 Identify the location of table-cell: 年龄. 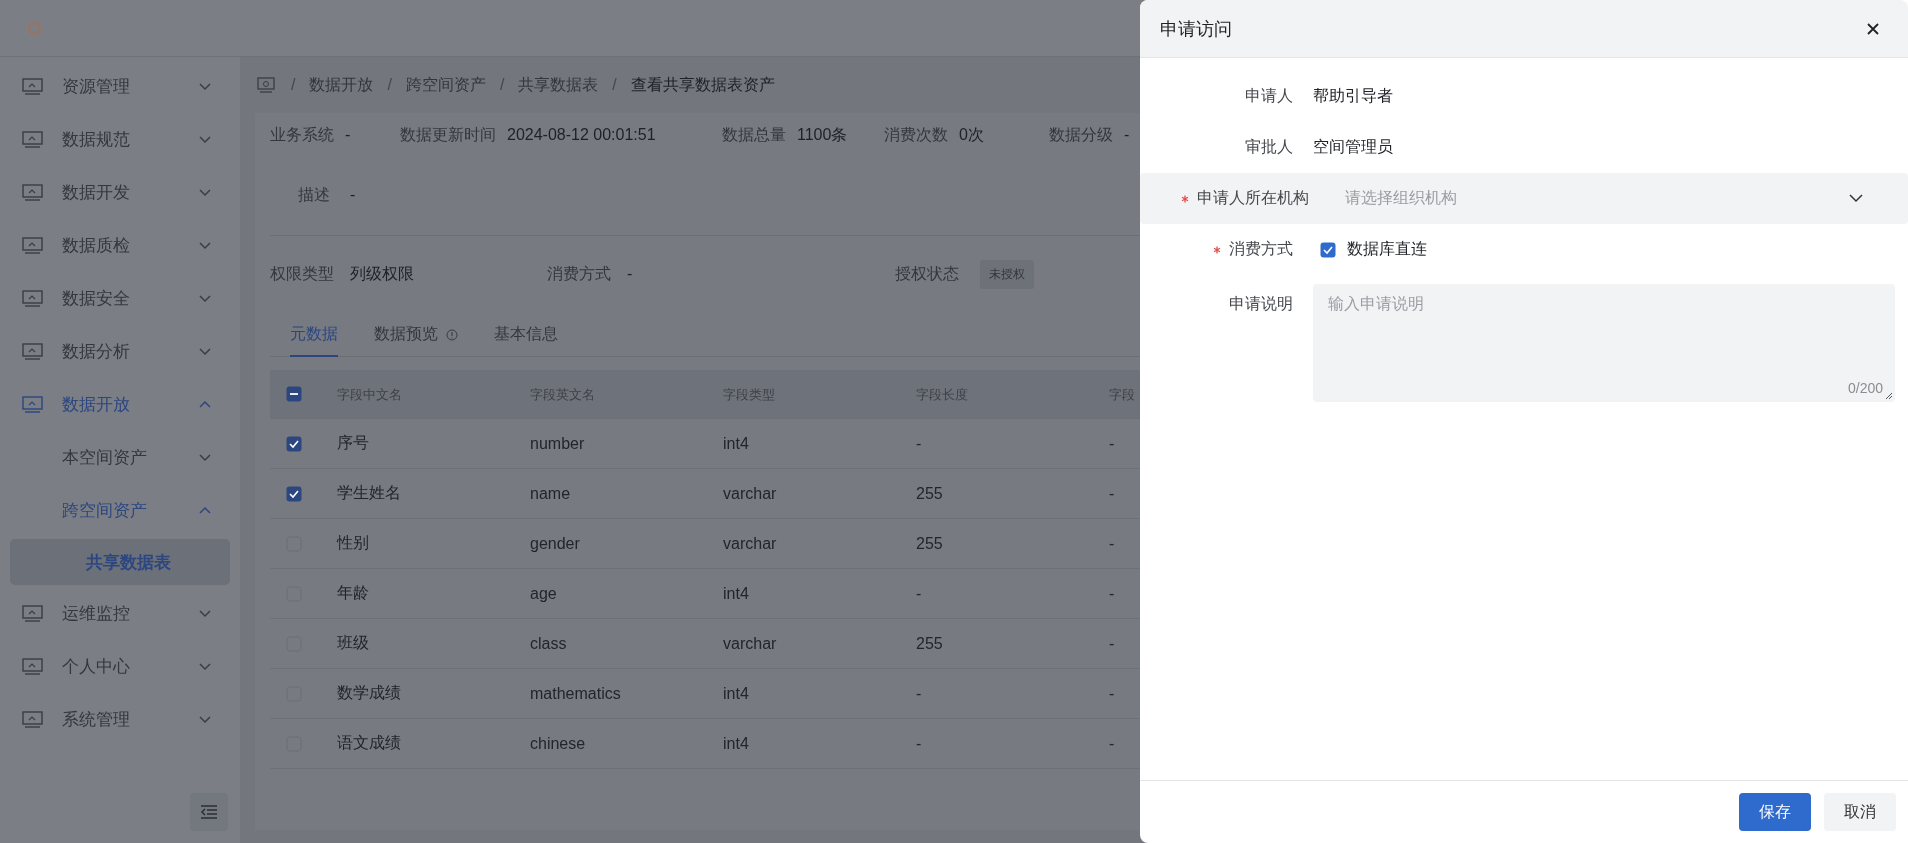
(353, 592).